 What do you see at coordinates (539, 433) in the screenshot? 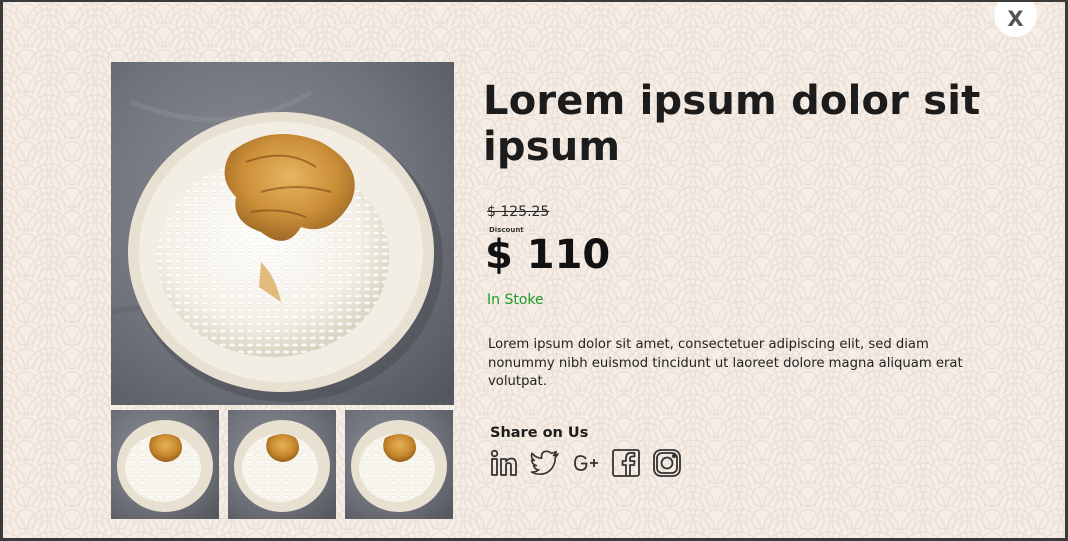
I see `share-label: Share on Us` at bounding box center [539, 433].